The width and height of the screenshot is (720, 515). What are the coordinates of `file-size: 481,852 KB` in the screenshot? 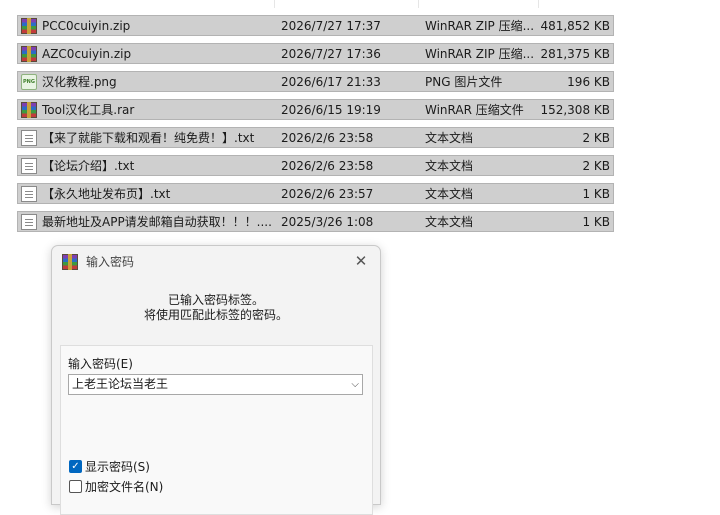 It's located at (575, 26).